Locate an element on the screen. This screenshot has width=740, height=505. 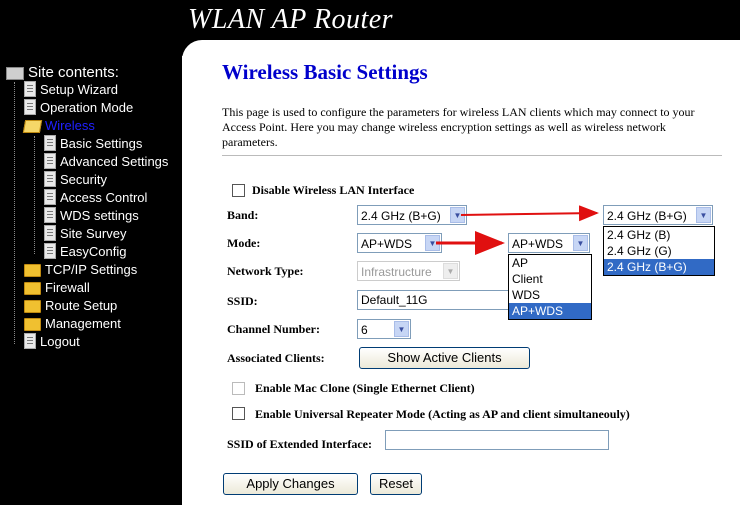
sidebar-item-easyconfig: EasyConfig is located at coordinates (85, 252).